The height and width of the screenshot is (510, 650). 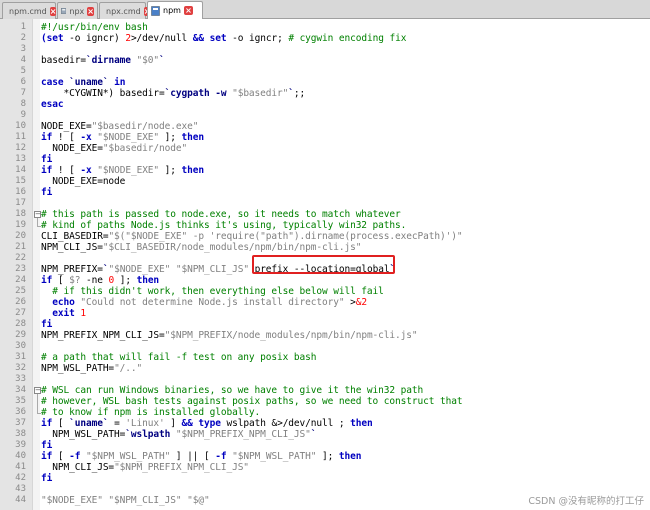 What do you see at coordinates (187, 423) in the screenshot?
I see `code-token: &&` at bounding box center [187, 423].